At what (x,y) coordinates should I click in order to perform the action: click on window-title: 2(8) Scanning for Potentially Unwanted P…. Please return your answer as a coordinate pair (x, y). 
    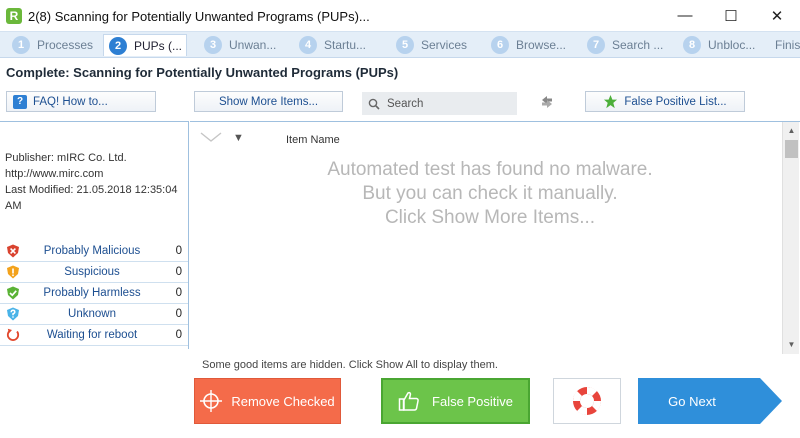
    Looking at the image, I should click on (199, 16).